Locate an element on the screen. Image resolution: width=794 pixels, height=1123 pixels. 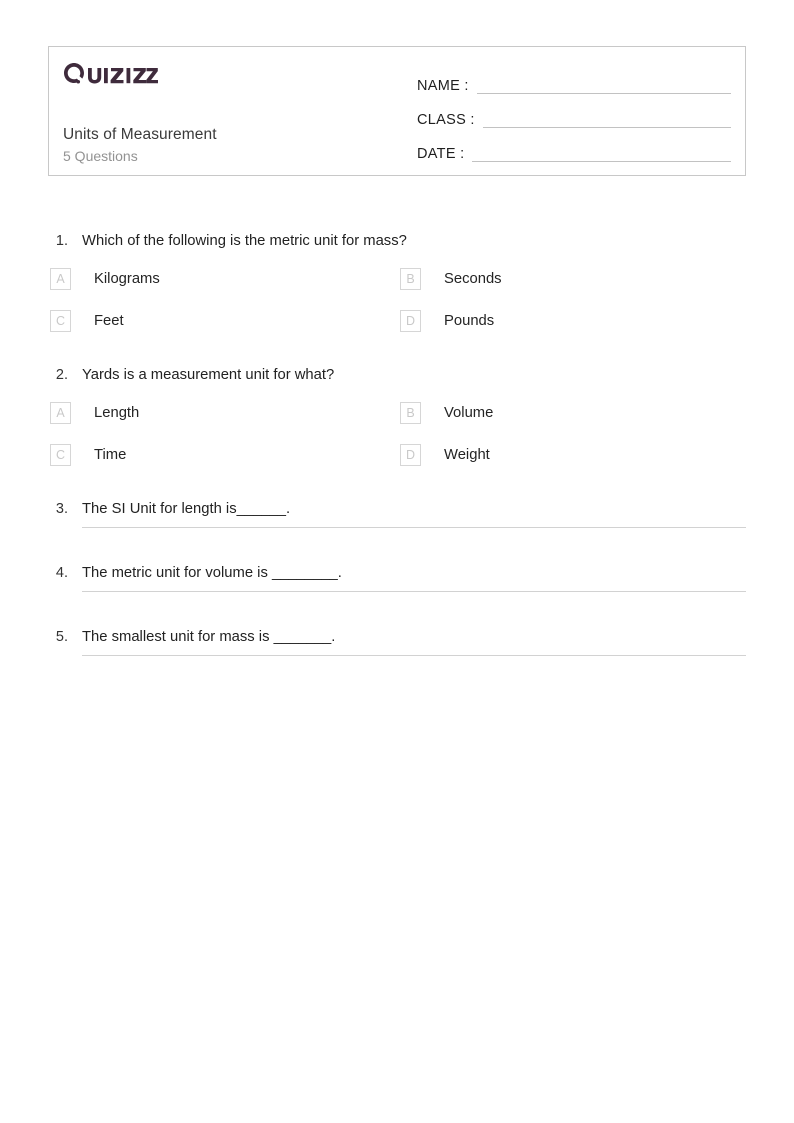
option-text-d: Pounds is located at coordinates (469, 320).